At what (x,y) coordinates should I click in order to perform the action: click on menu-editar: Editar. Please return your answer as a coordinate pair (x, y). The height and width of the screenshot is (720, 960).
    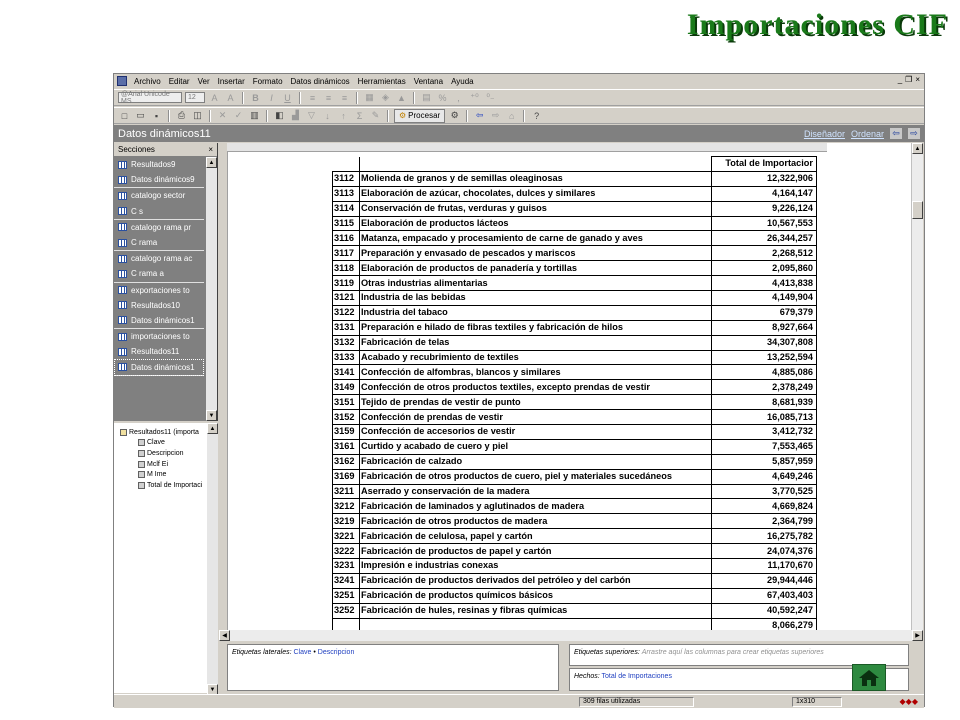
    Looking at the image, I should click on (179, 81).